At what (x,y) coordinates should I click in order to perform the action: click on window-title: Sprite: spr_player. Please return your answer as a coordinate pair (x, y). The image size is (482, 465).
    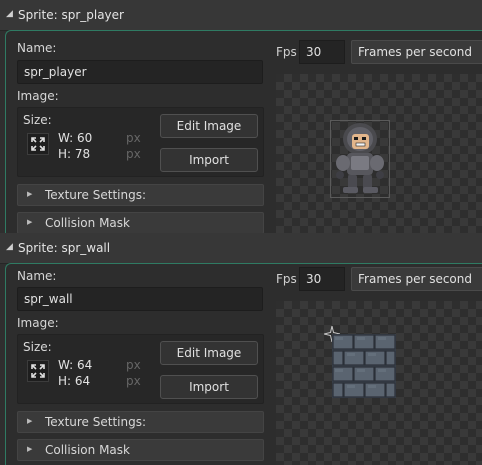
    Looking at the image, I should click on (71, 15).